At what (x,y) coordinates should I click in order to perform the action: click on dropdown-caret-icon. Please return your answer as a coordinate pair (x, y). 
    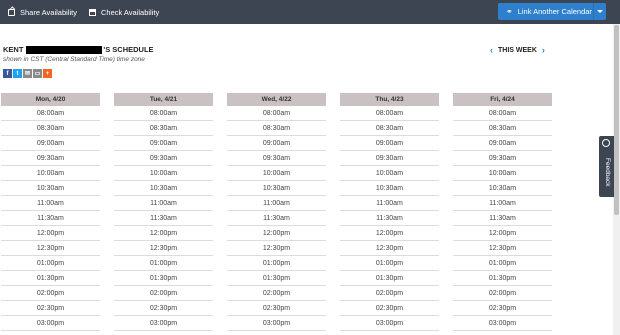
    Looking at the image, I should click on (599, 11).